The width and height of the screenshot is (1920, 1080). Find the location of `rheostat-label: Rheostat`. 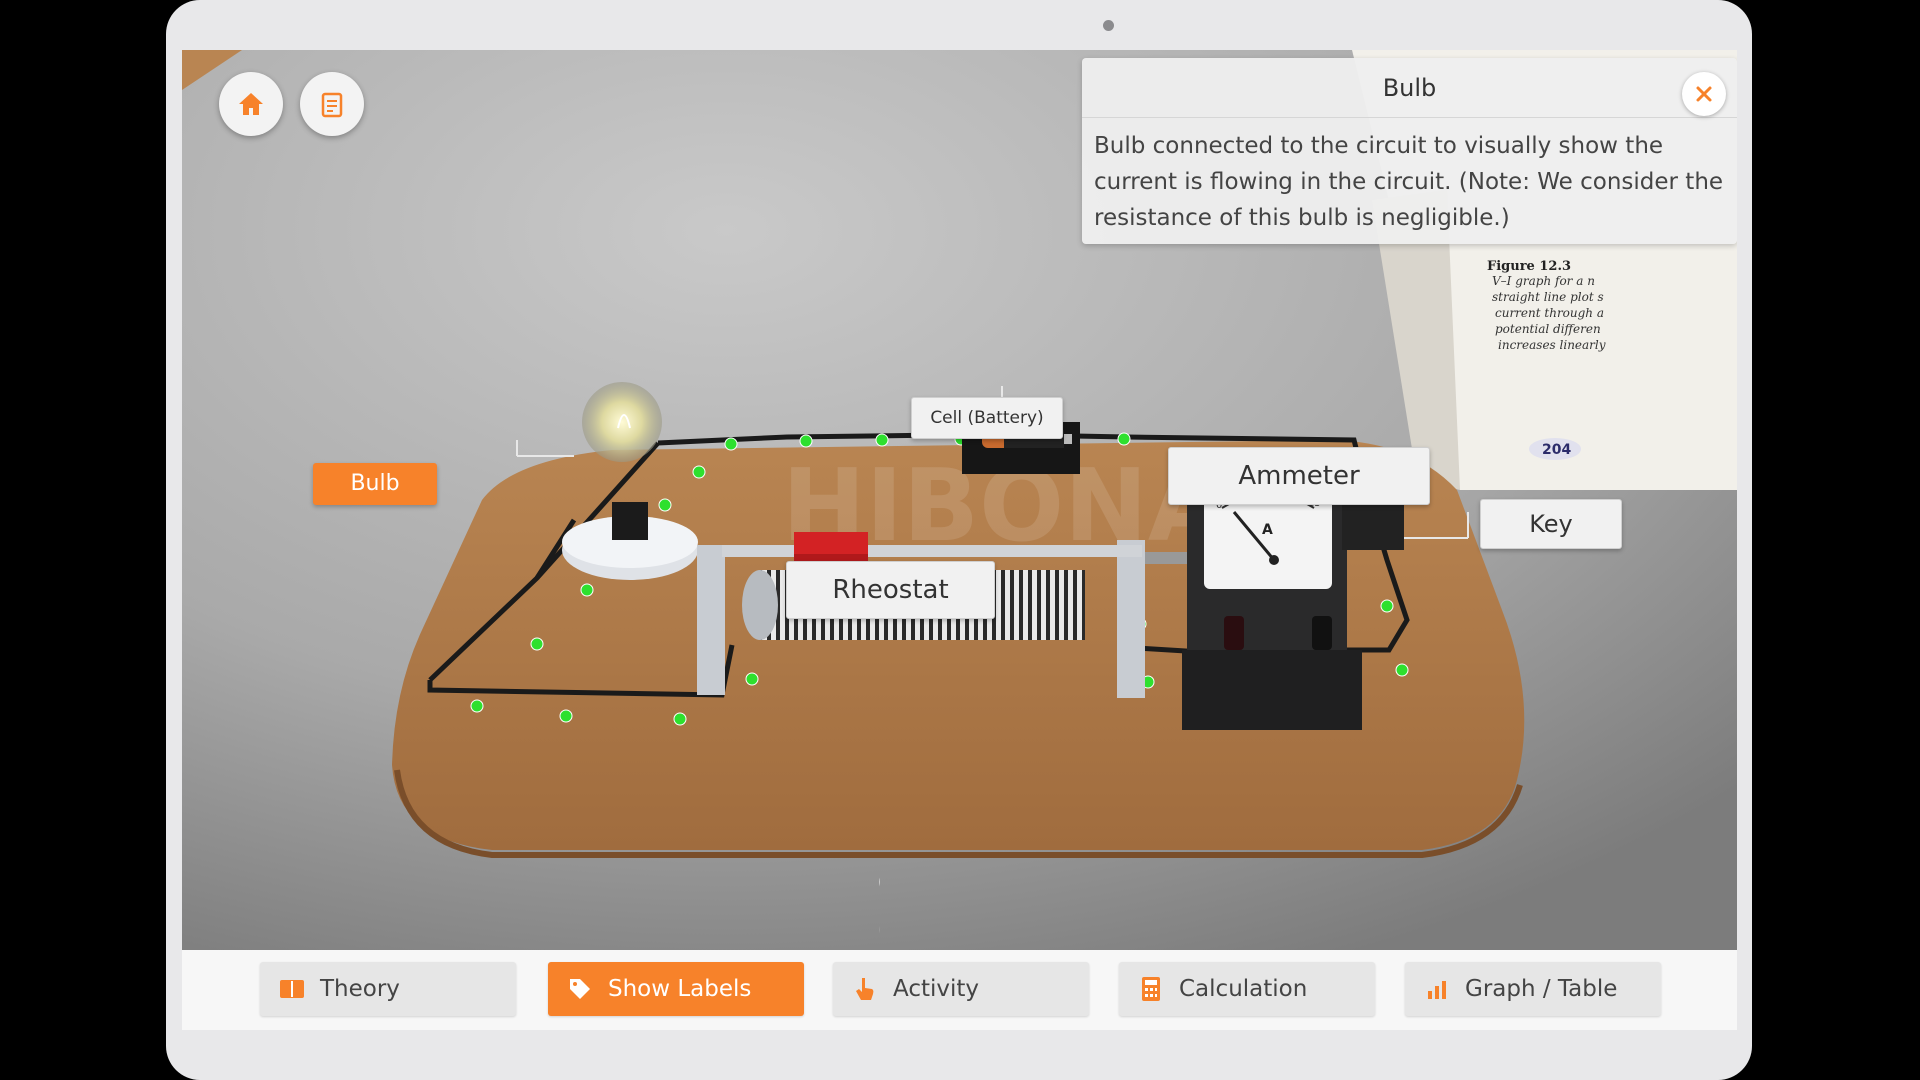

rheostat-label: Rheostat is located at coordinates (890, 590).